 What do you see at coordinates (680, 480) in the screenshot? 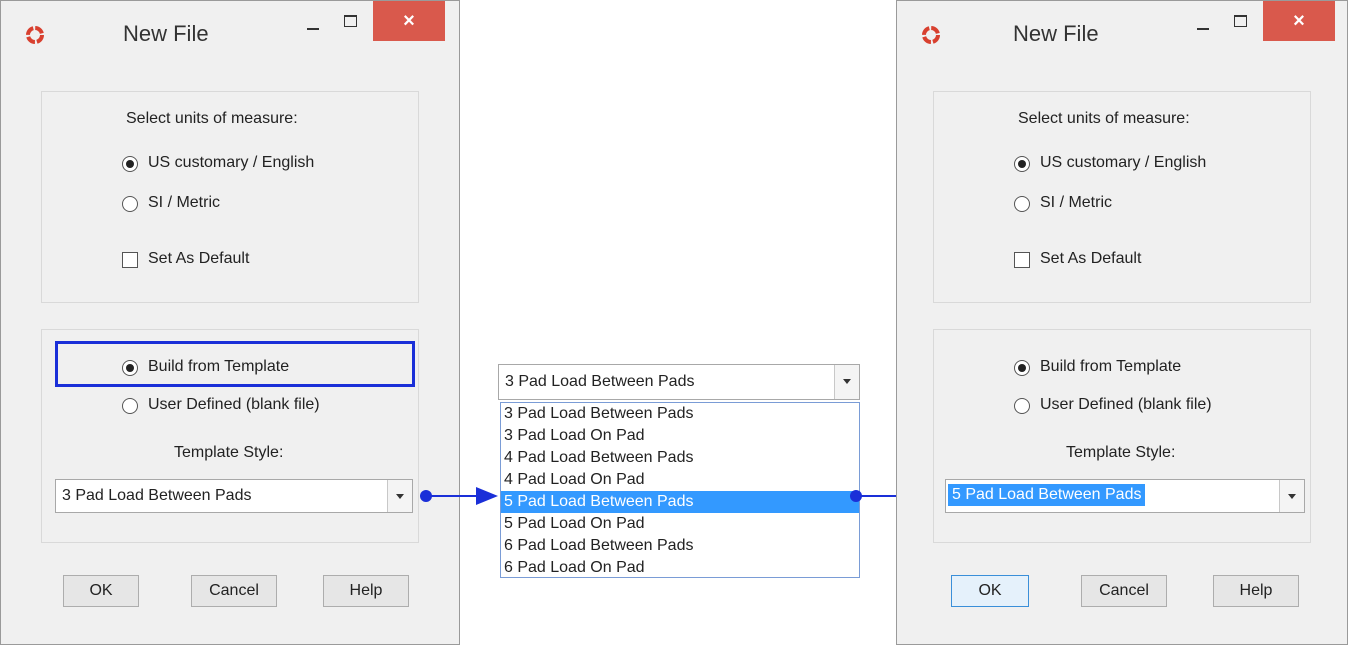
I see `dropdown-option: 4 Pad Load On Pad` at bounding box center [680, 480].